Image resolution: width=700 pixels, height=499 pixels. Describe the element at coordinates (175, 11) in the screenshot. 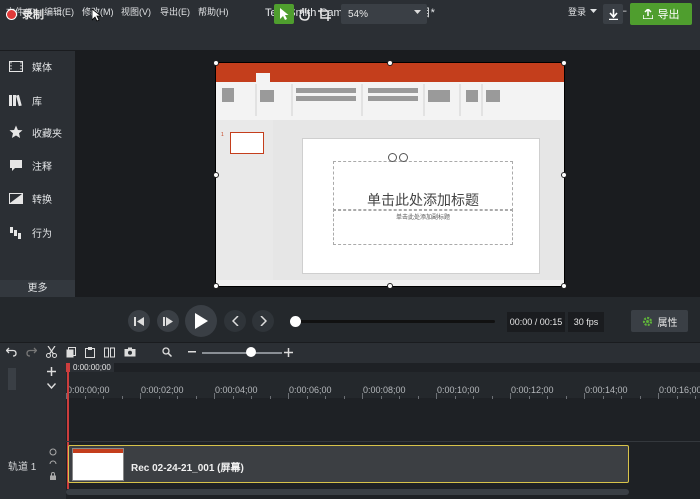

I see `menu-export: 导出(E)` at that location.